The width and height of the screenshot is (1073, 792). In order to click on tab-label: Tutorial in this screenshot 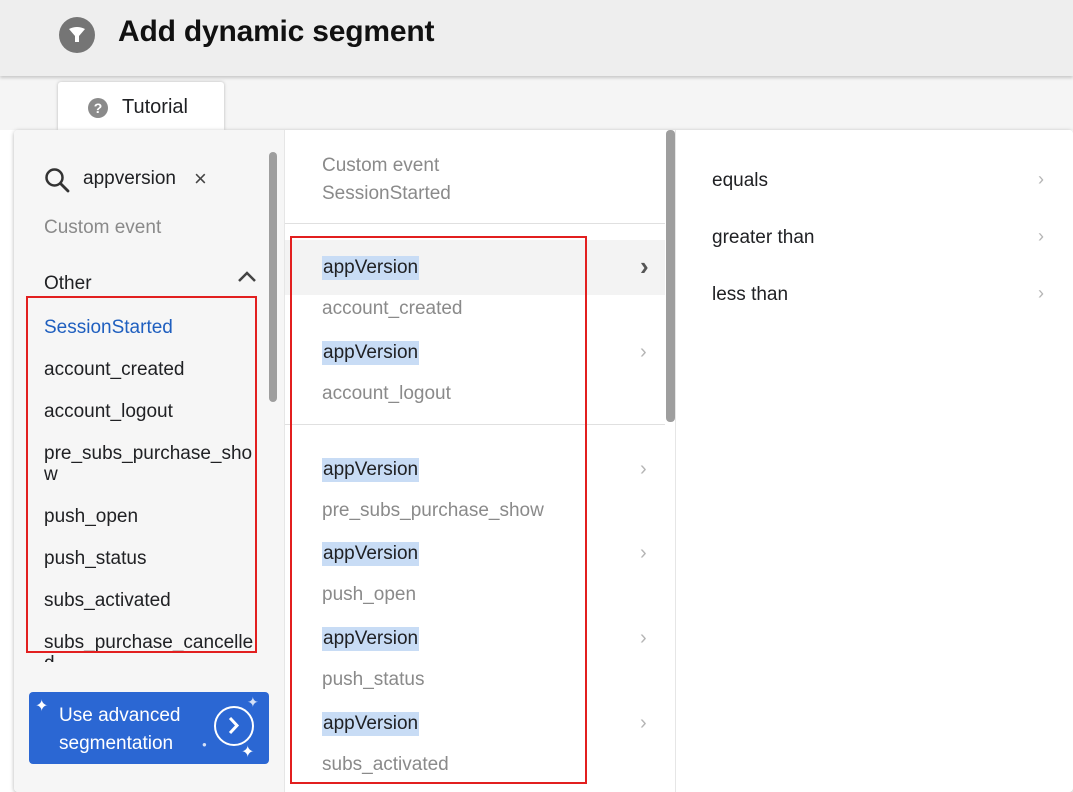, I will do `click(155, 107)`.